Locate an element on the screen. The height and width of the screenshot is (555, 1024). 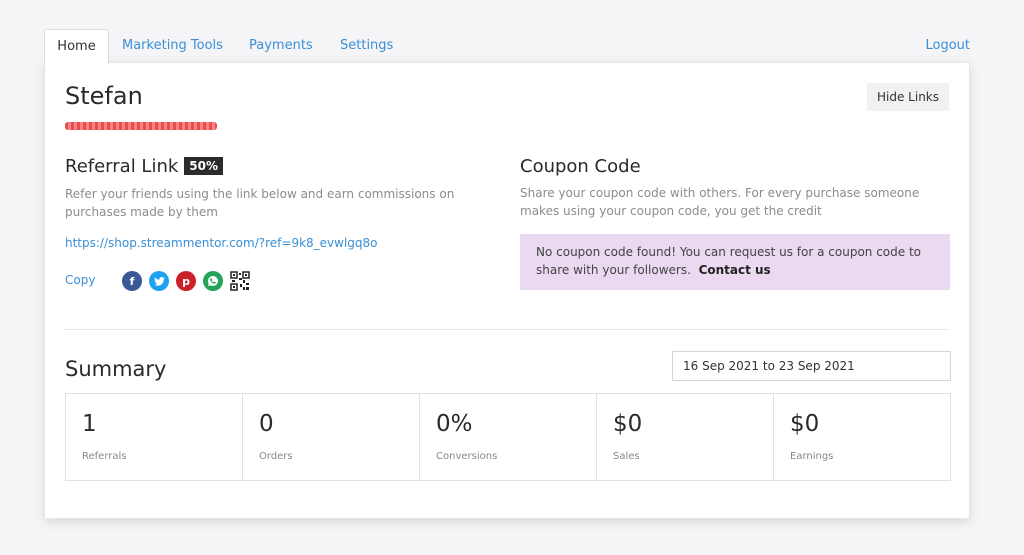
stat-value: 0% is located at coordinates (454, 424).